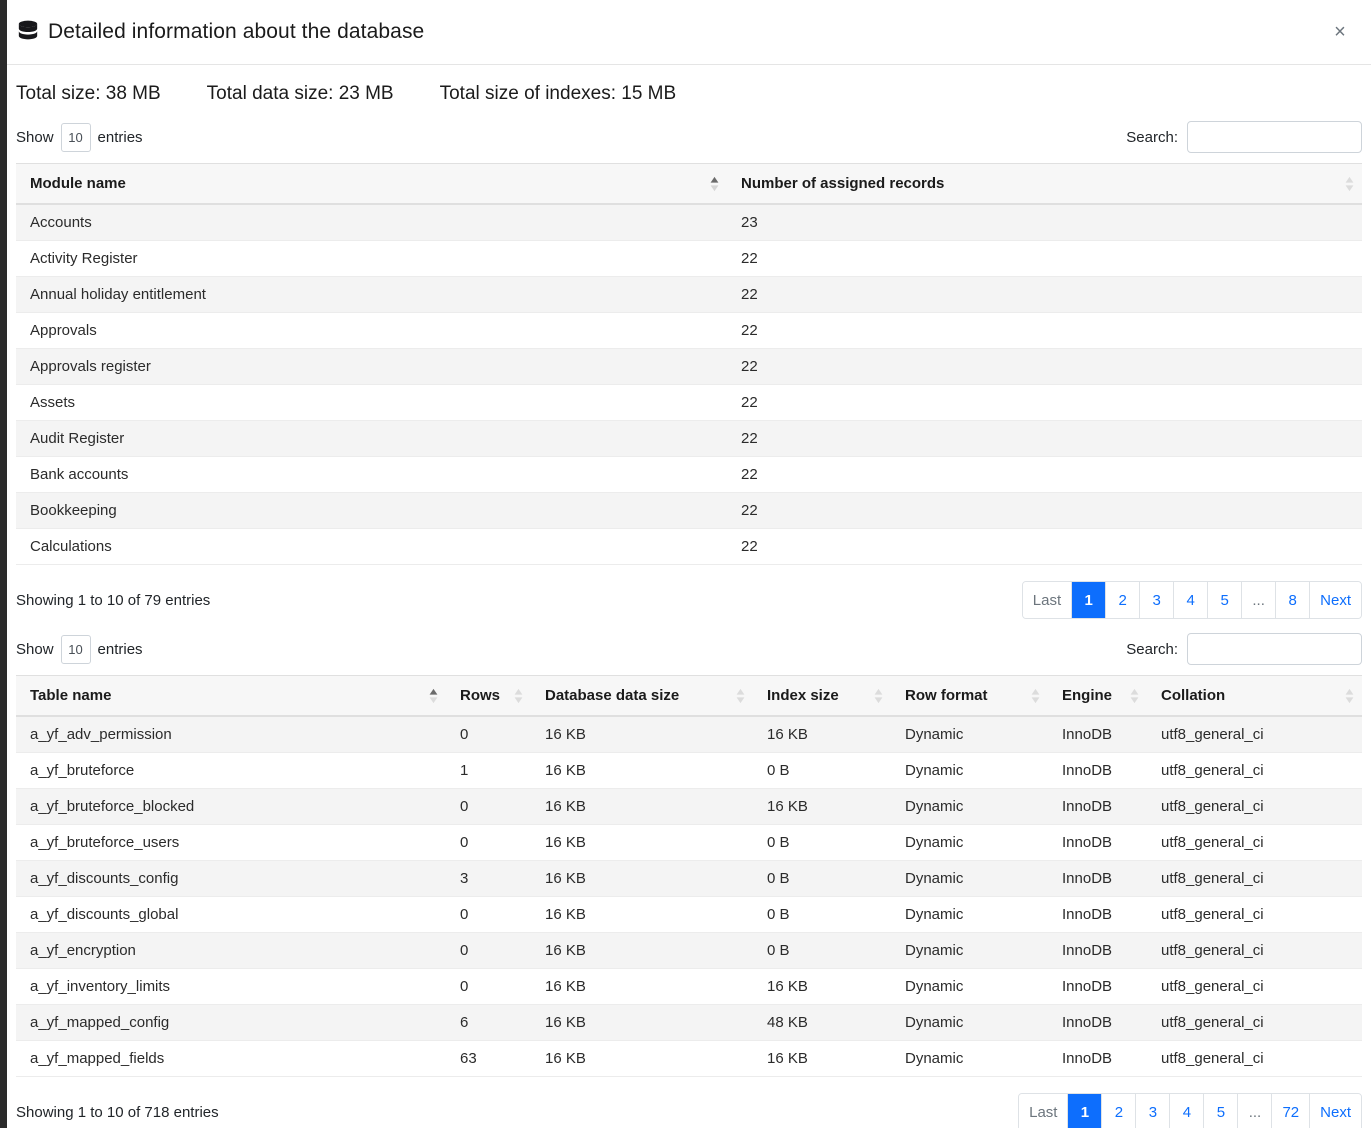 The height and width of the screenshot is (1128, 1371). Describe the element at coordinates (488, 1058) in the screenshot. I see `rows-cell: 63` at that location.